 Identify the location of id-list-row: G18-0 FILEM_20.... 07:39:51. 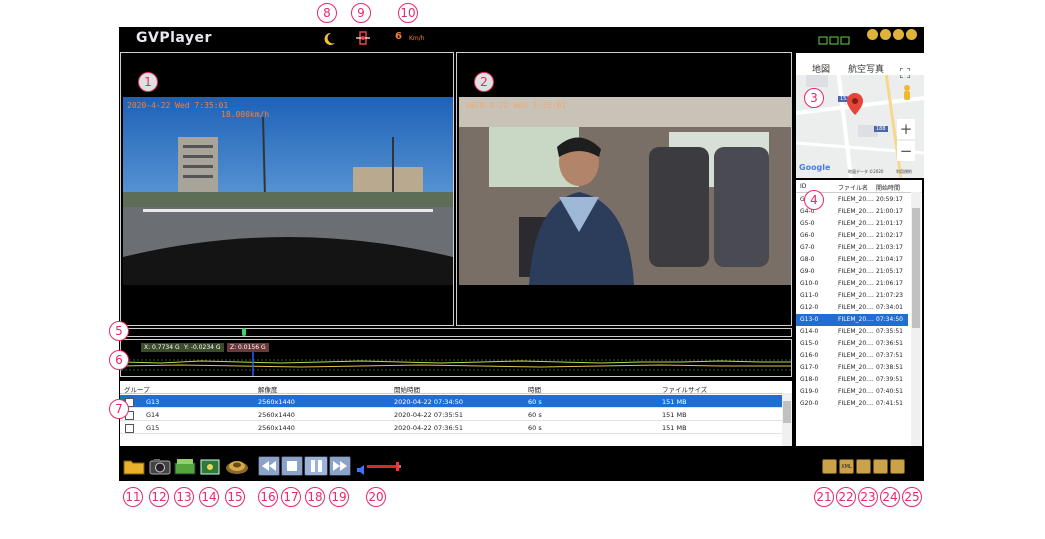
(852, 380).